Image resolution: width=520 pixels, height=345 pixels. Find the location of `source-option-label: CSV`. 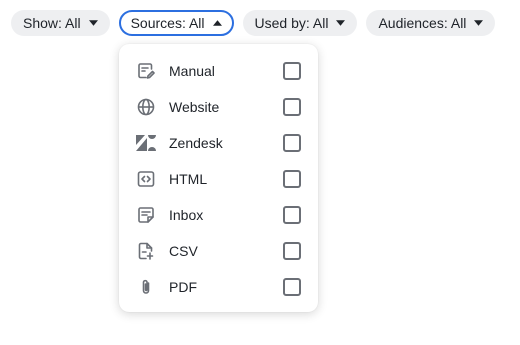

source-option-label: CSV is located at coordinates (183, 251).